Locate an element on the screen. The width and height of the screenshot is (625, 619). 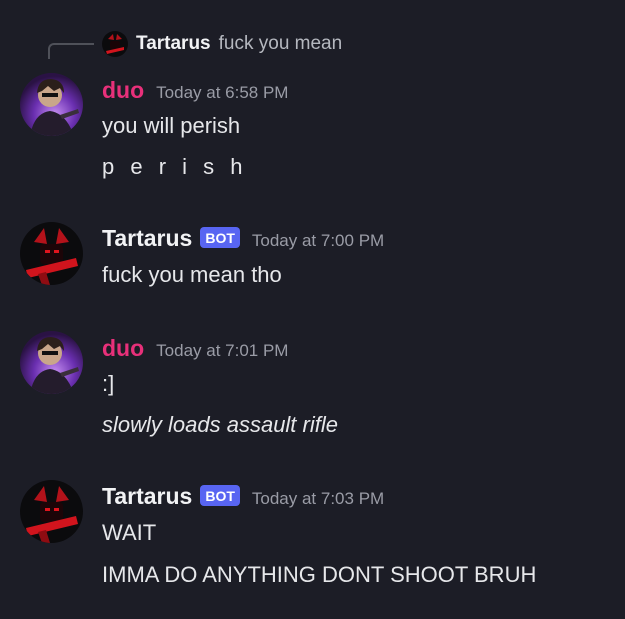
message-header: Tartarus BOT Today at 7:00 PM is located at coordinates (243, 238).